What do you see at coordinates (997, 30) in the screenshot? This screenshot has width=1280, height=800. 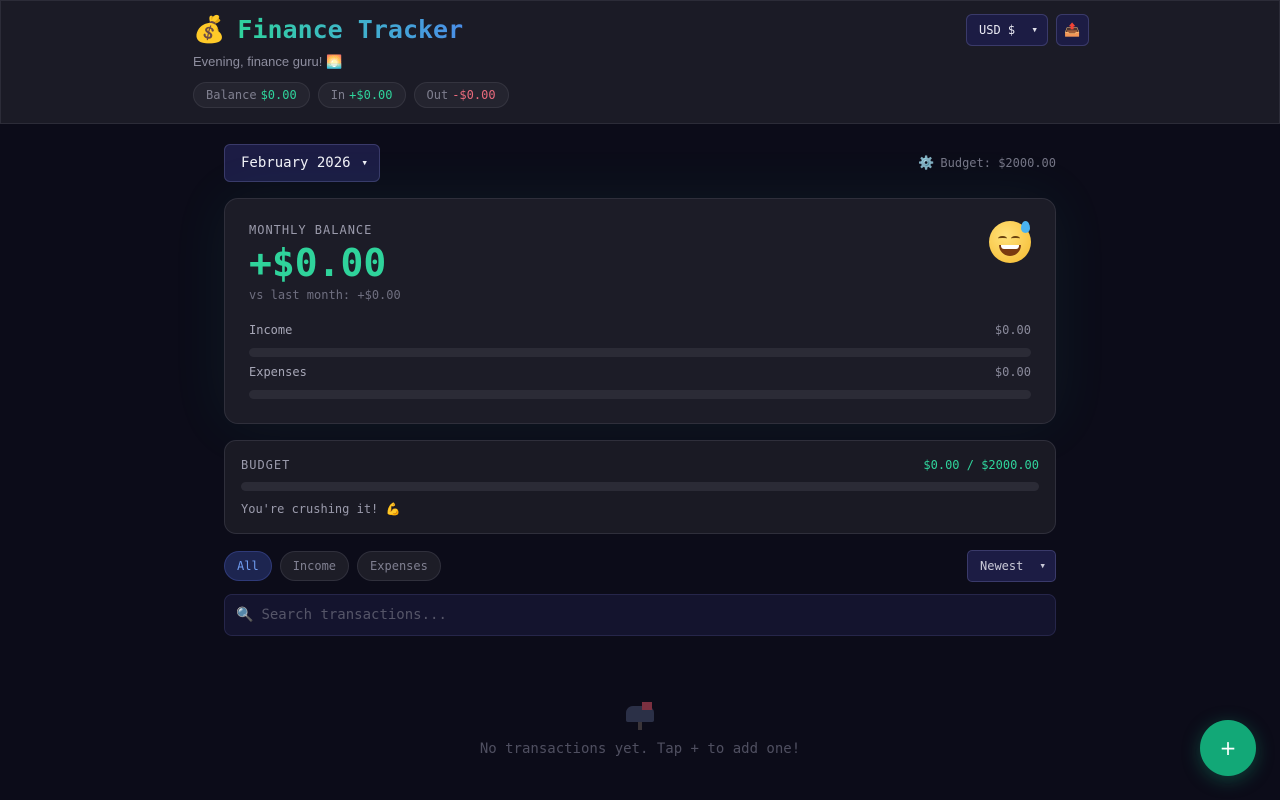 I see `currency-select-value: USD $` at bounding box center [997, 30].